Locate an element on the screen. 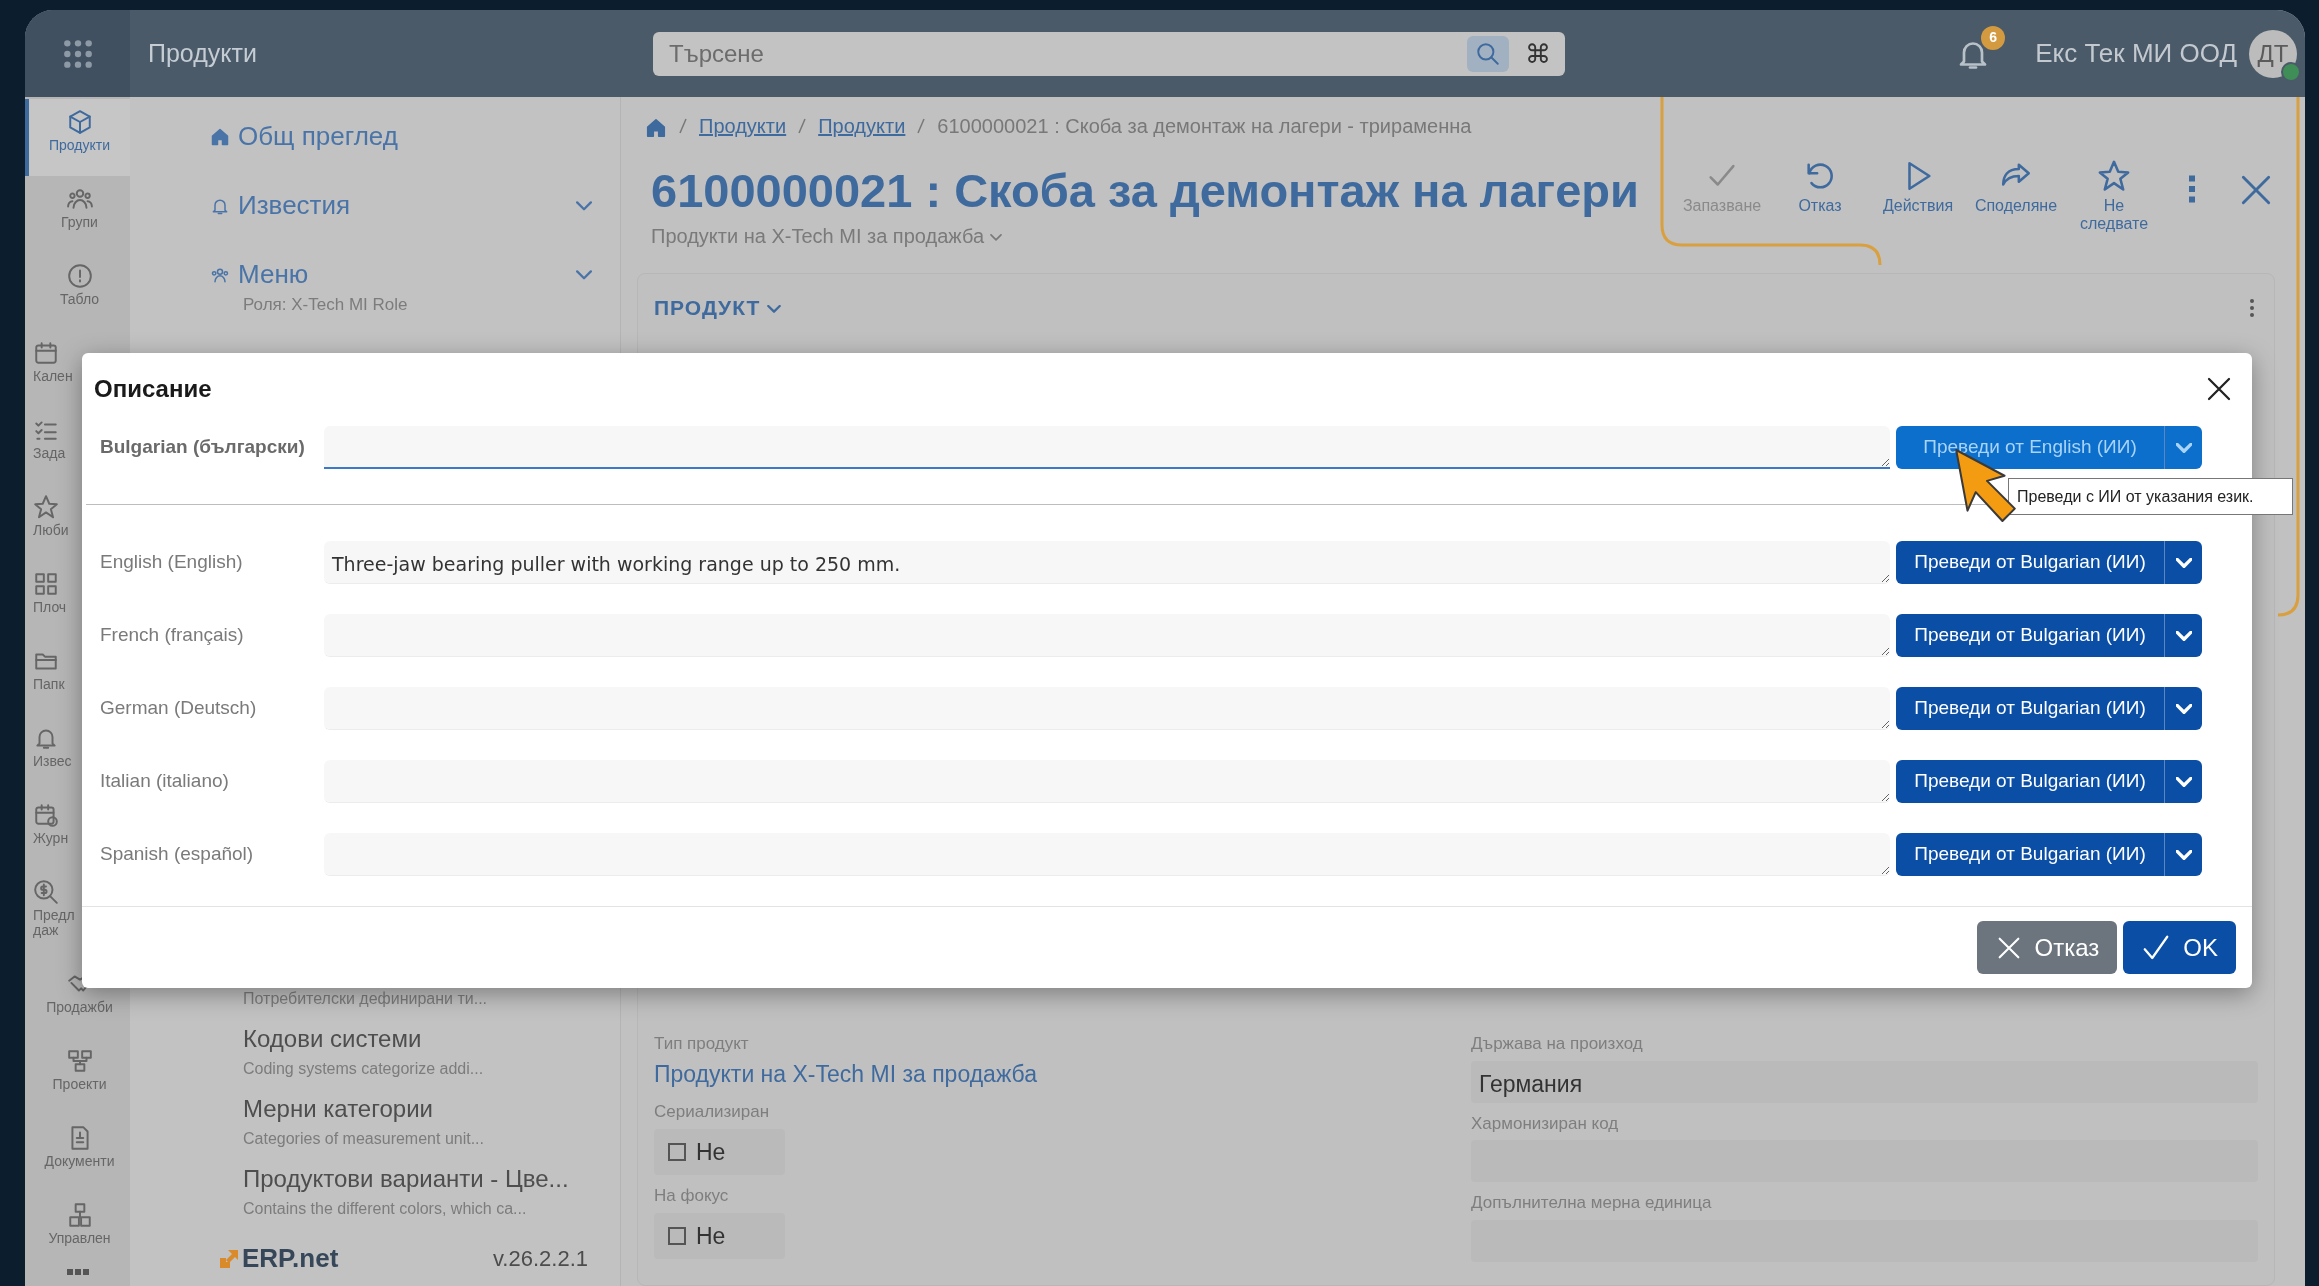 The width and height of the screenshot is (2319, 1286). search-button is located at coordinates (1488, 53).